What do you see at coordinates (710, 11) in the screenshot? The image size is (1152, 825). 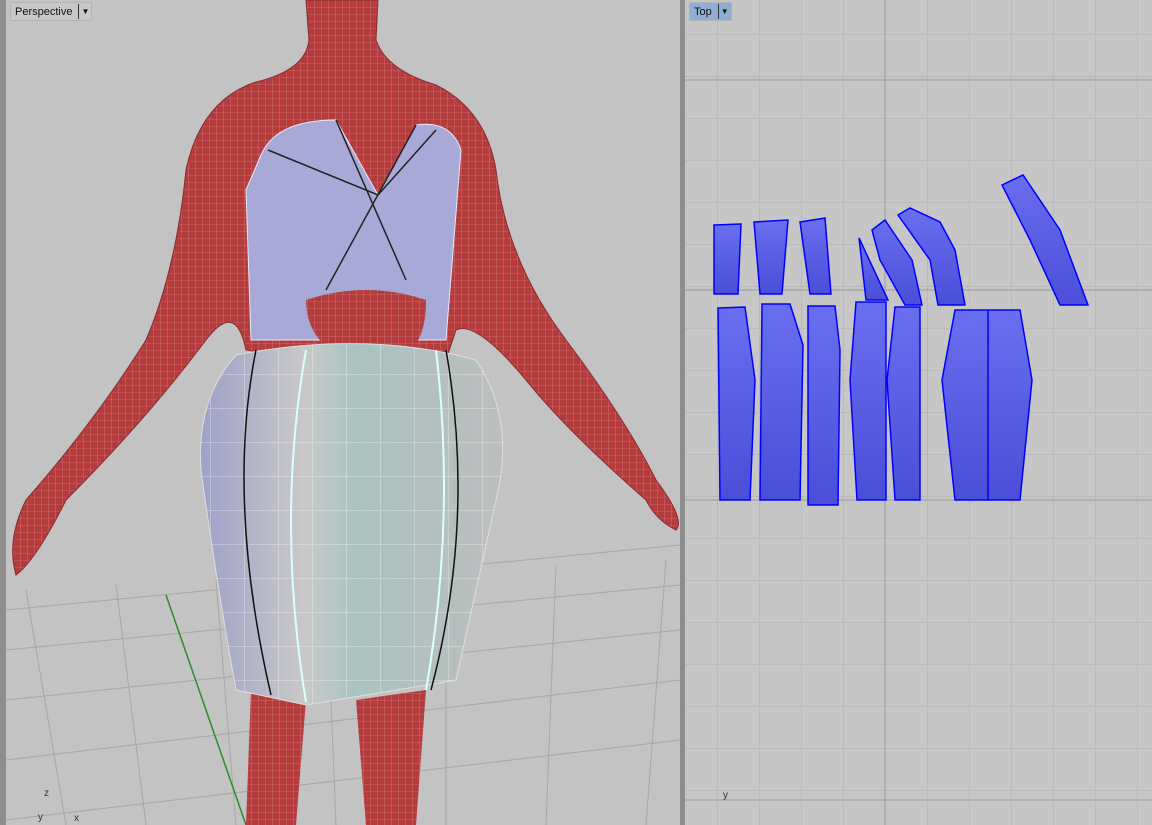 I see `top-viewport-title: Top ▼` at bounding box center [710, 11].